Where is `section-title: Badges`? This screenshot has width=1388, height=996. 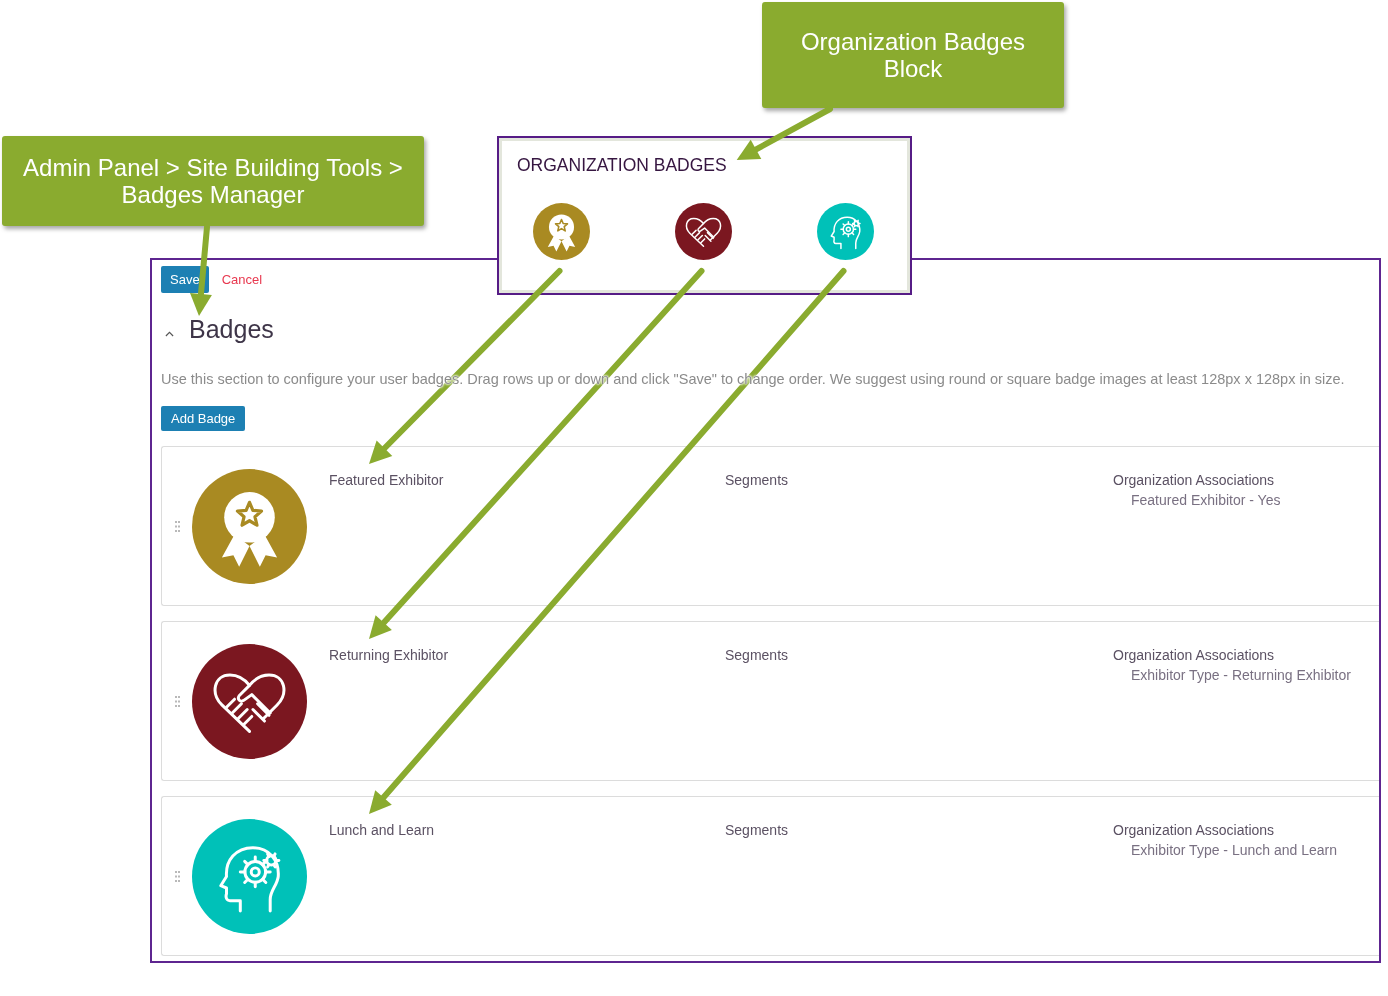
section-title: Badges is located at coordinates (231, 329).